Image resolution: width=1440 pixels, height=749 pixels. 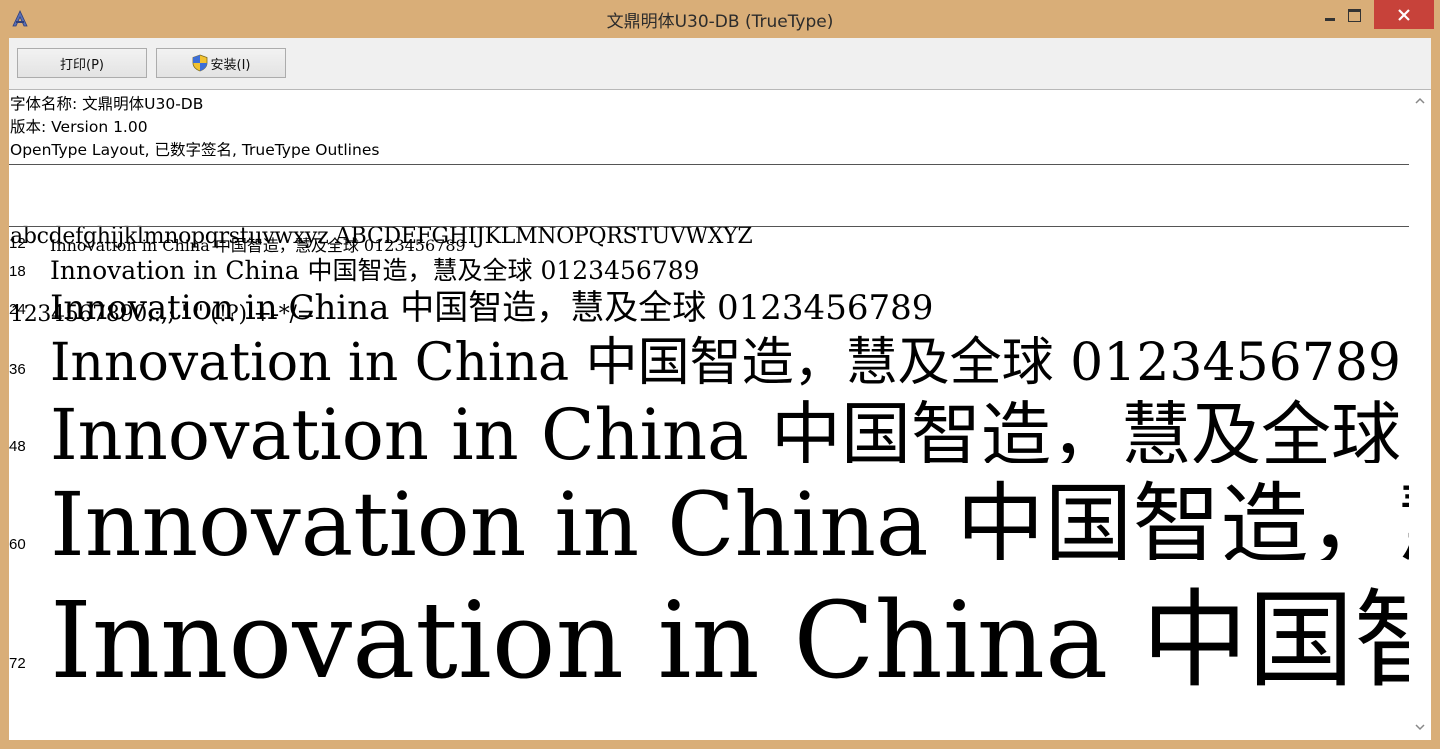 What do you see at coordinates (17, 544) in the screenshot?
I see `sample-size-label: 60` at bounding box center [17, 544].